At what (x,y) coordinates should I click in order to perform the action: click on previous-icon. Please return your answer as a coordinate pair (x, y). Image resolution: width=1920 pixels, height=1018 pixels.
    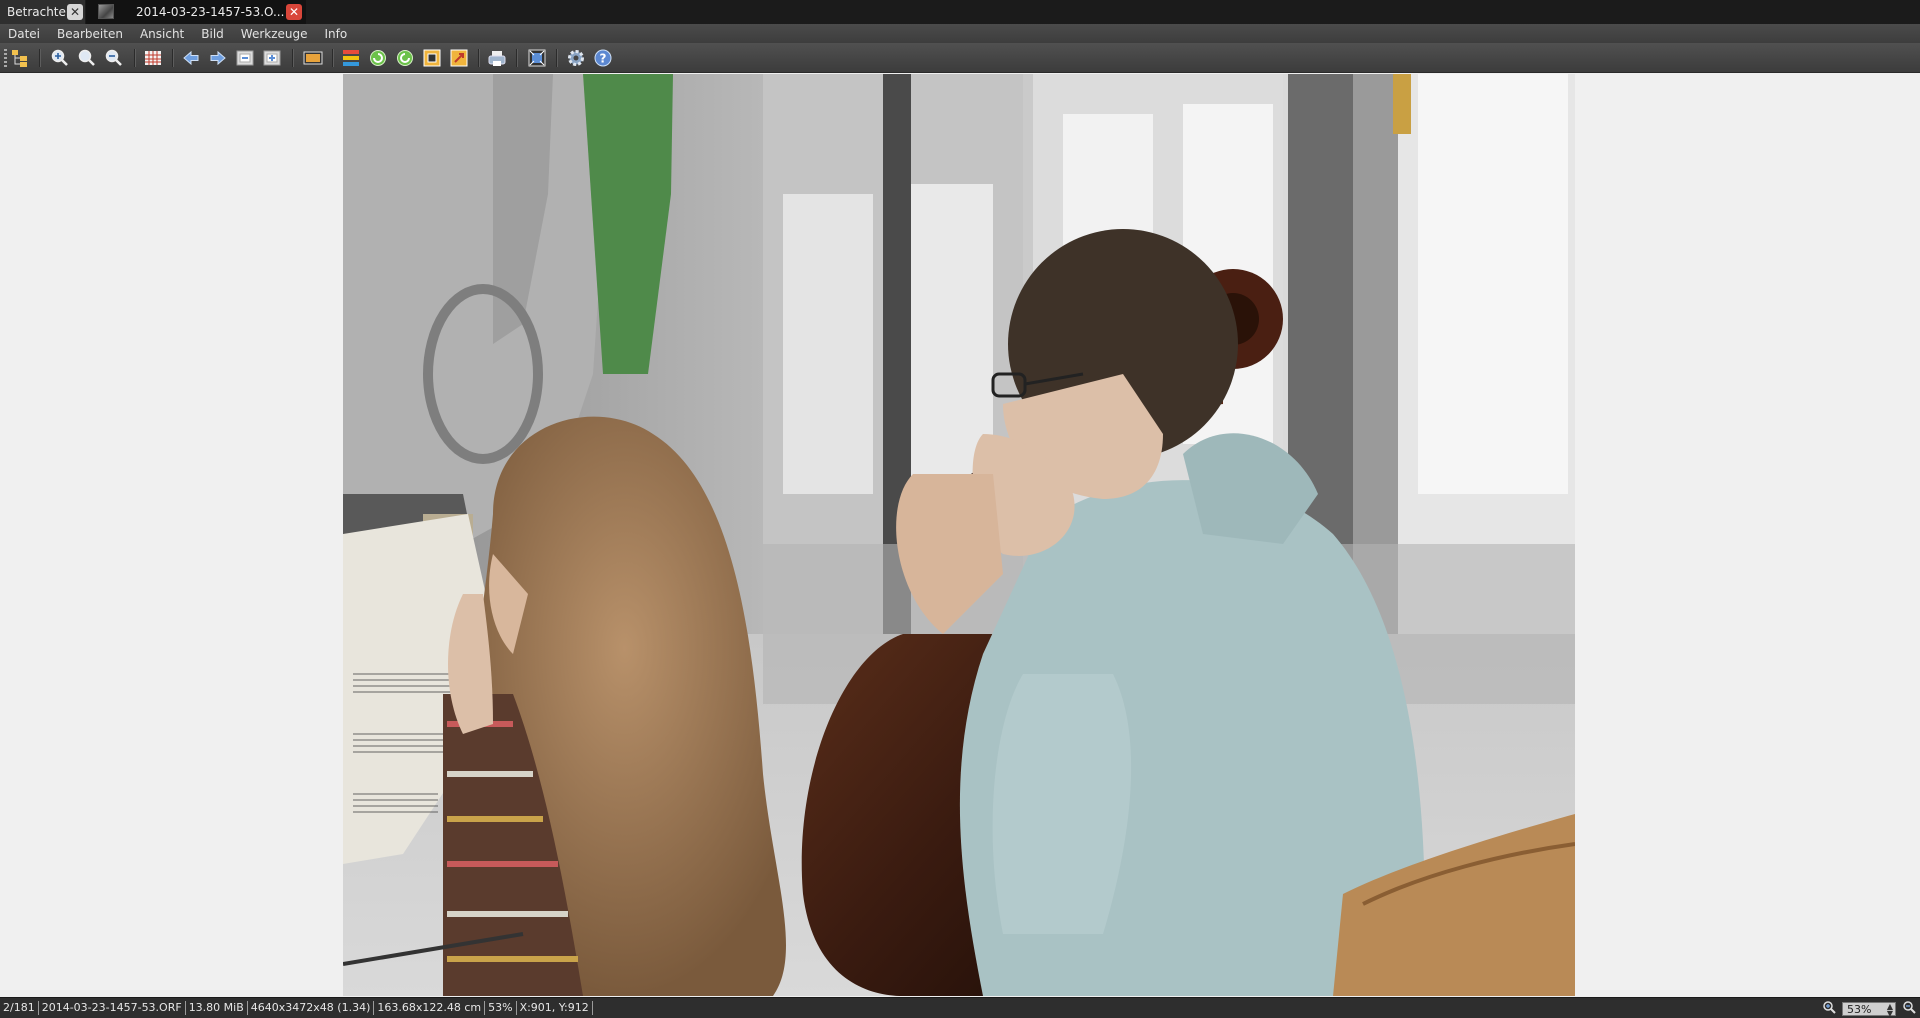
    Looking at the image, I should click on (191, 58).